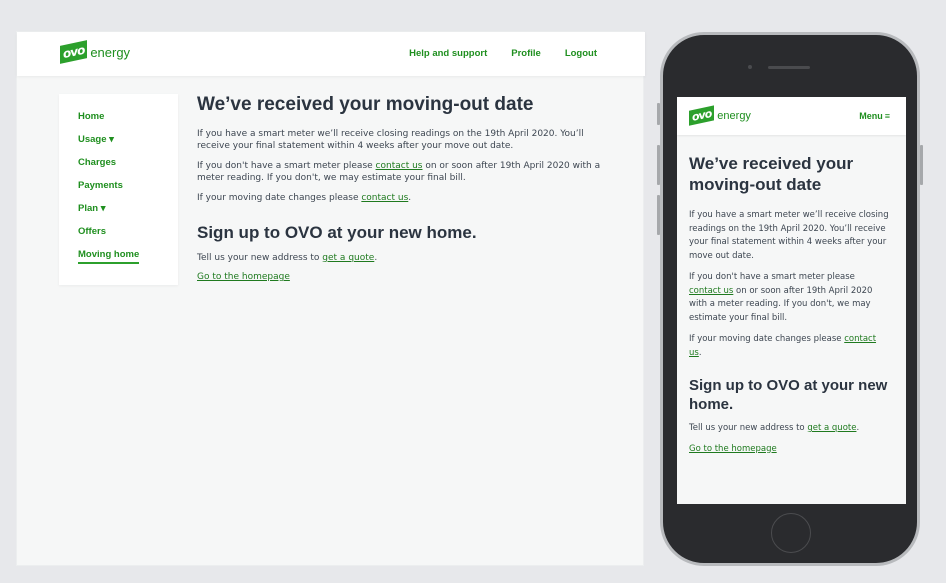 The width and height of the screenshot is (946, 583). I want to click on sidebar-item-usage: Usage ▾, so click(128, 145).